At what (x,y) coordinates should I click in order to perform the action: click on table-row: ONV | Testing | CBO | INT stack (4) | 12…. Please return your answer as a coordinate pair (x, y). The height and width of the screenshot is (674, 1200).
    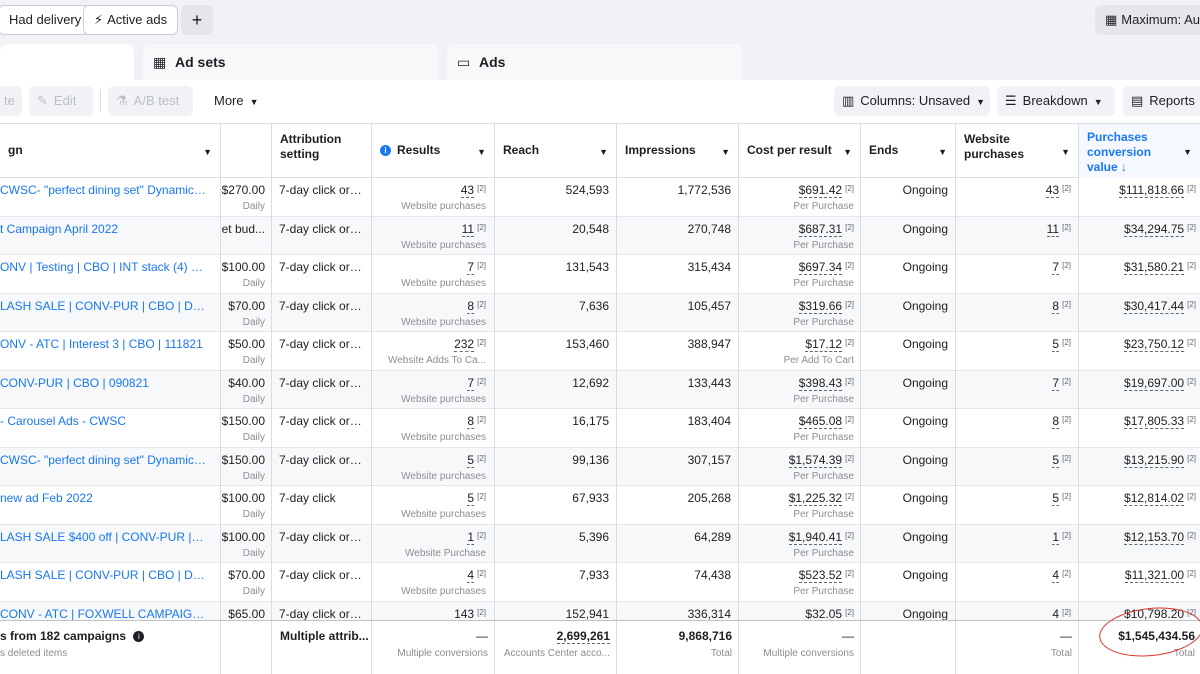
    Looking at the image, I should click on (600, 274).